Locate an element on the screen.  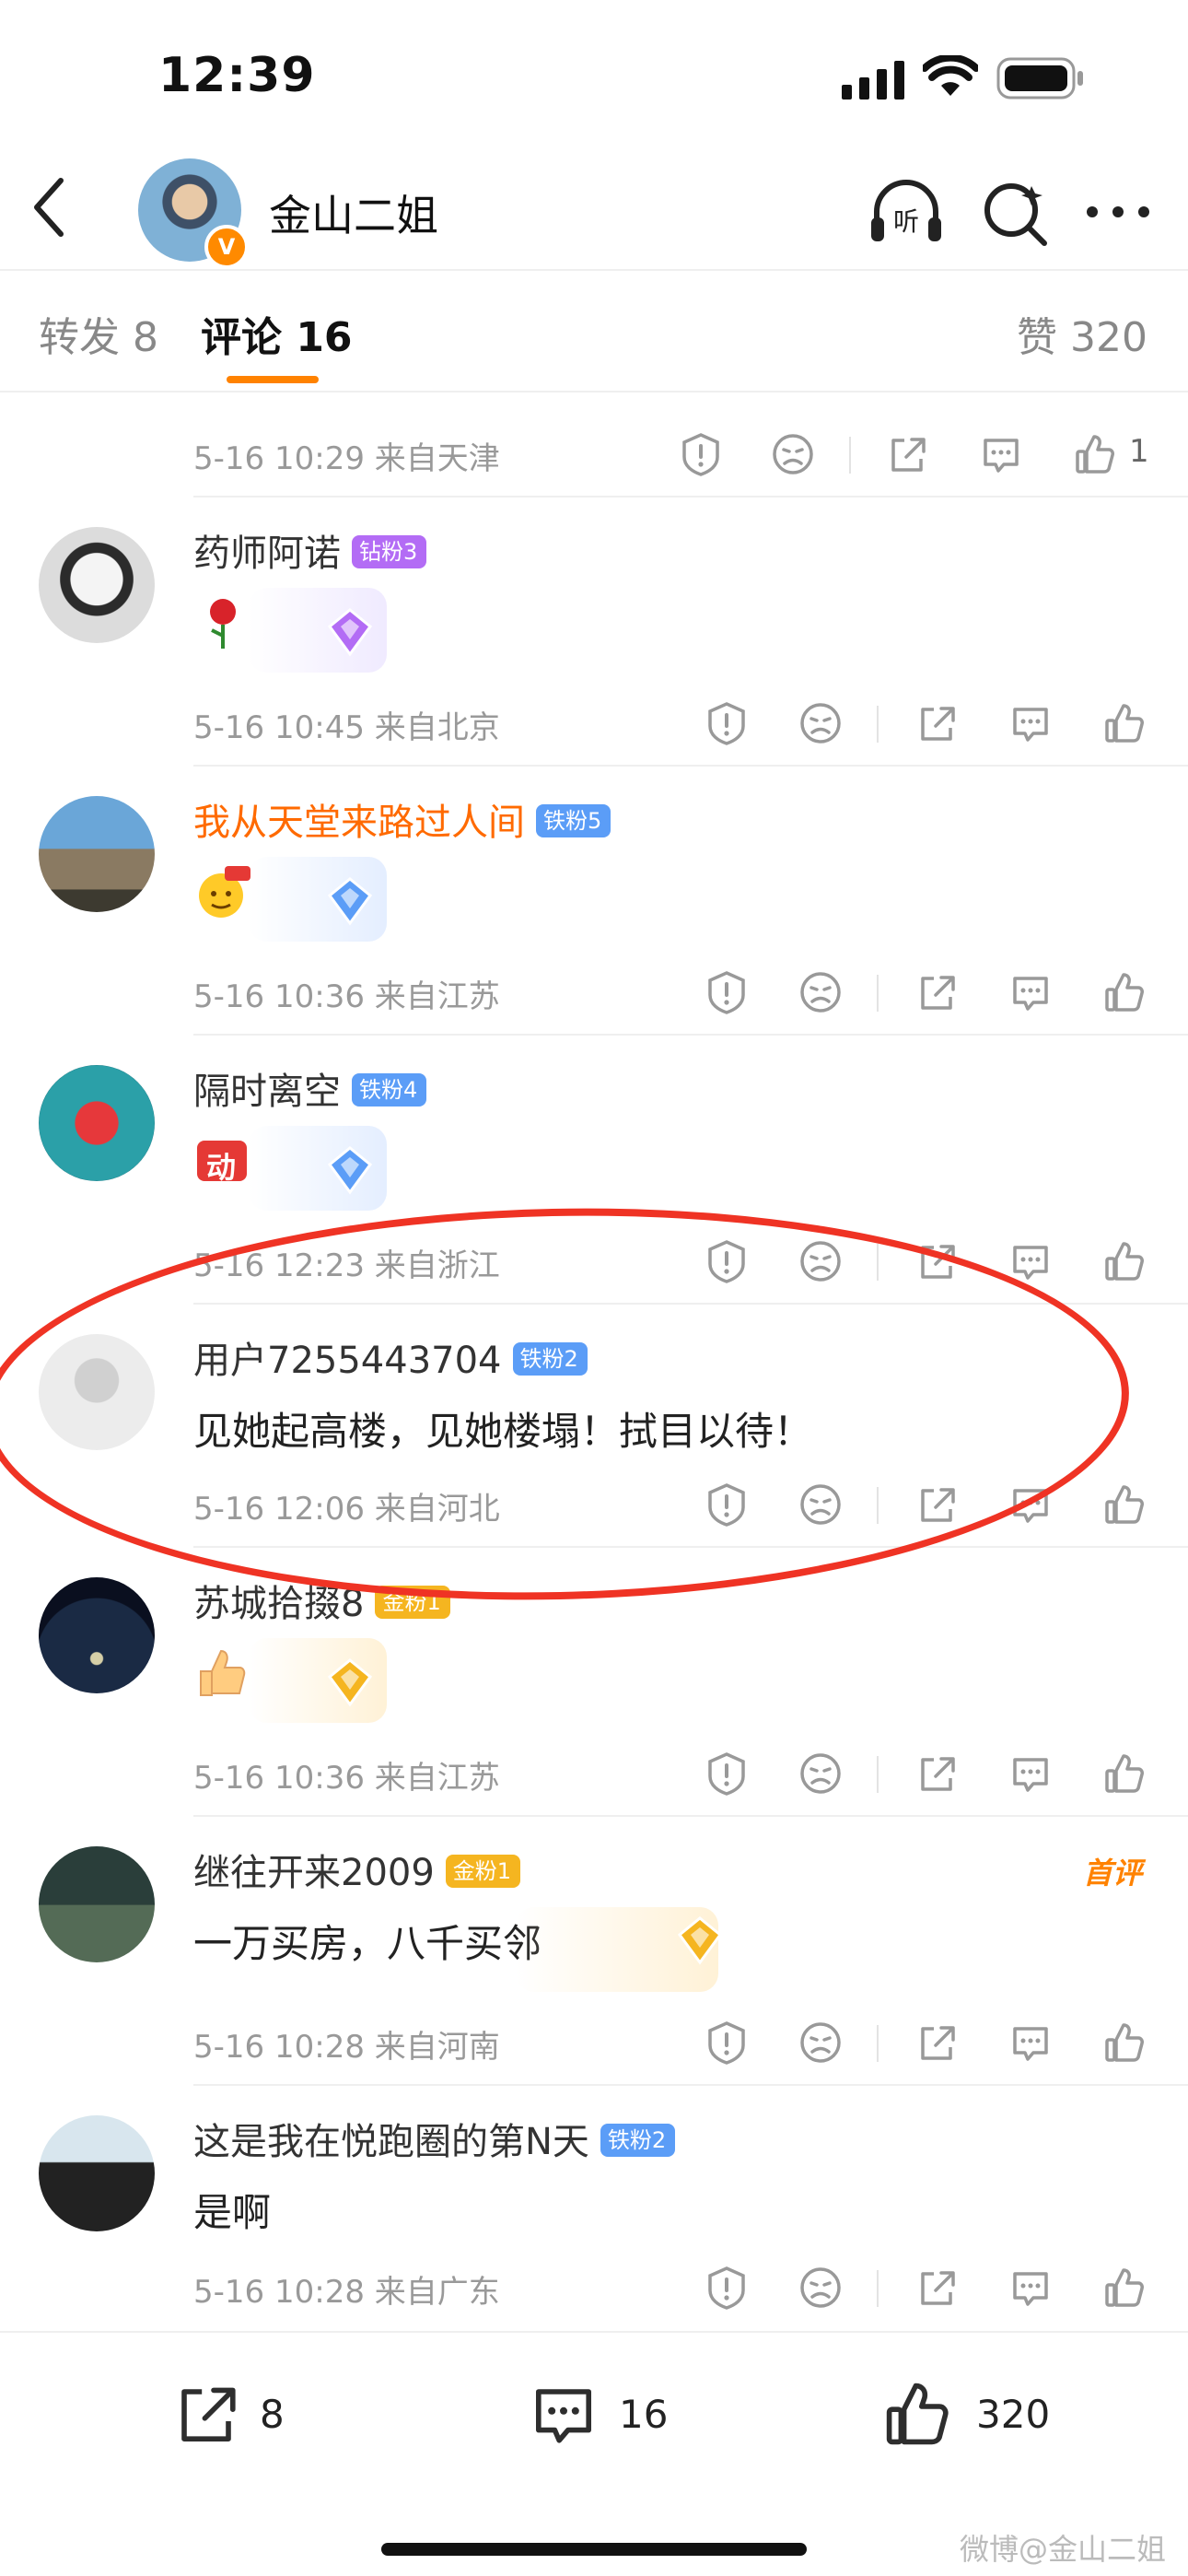
author-name: 金山二姐 is located at coordinates (353, 212).